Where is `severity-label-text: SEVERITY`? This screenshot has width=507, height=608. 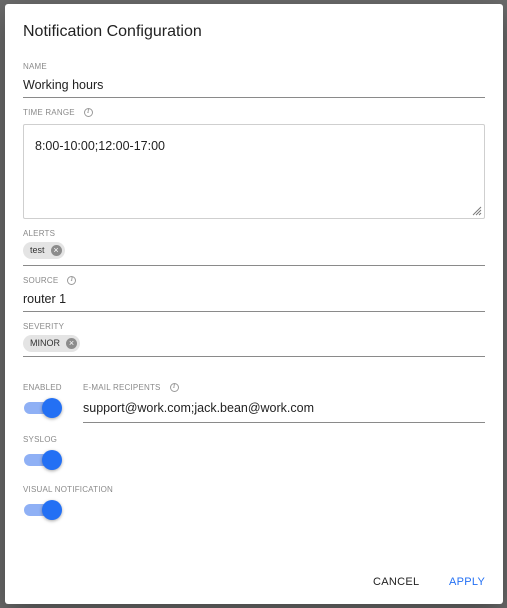
severity-label-text: SEVERITY is located at coordinates (44, 326).